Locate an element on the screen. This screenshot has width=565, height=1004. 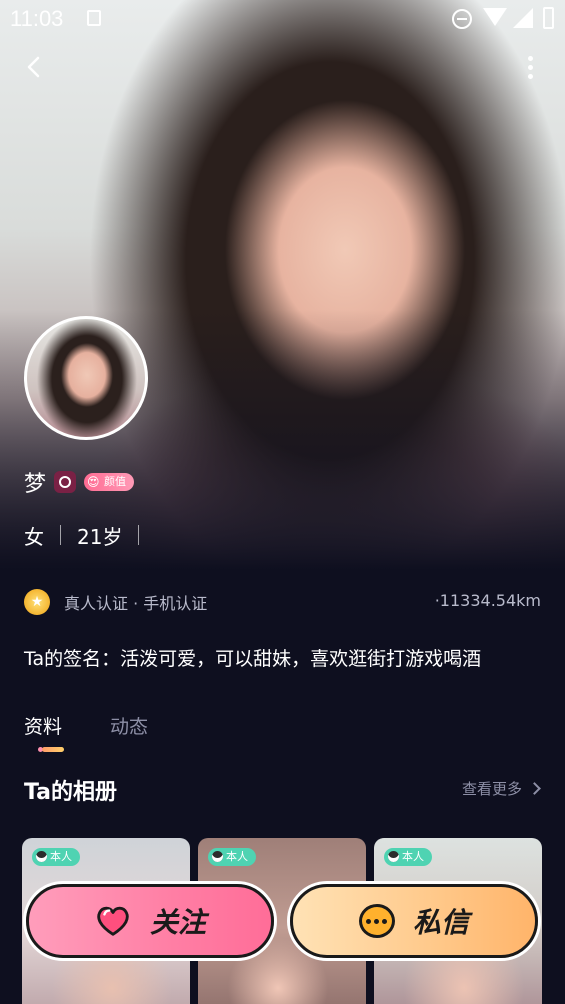
follow-label: 关注 is located at coordinates (177, 922).